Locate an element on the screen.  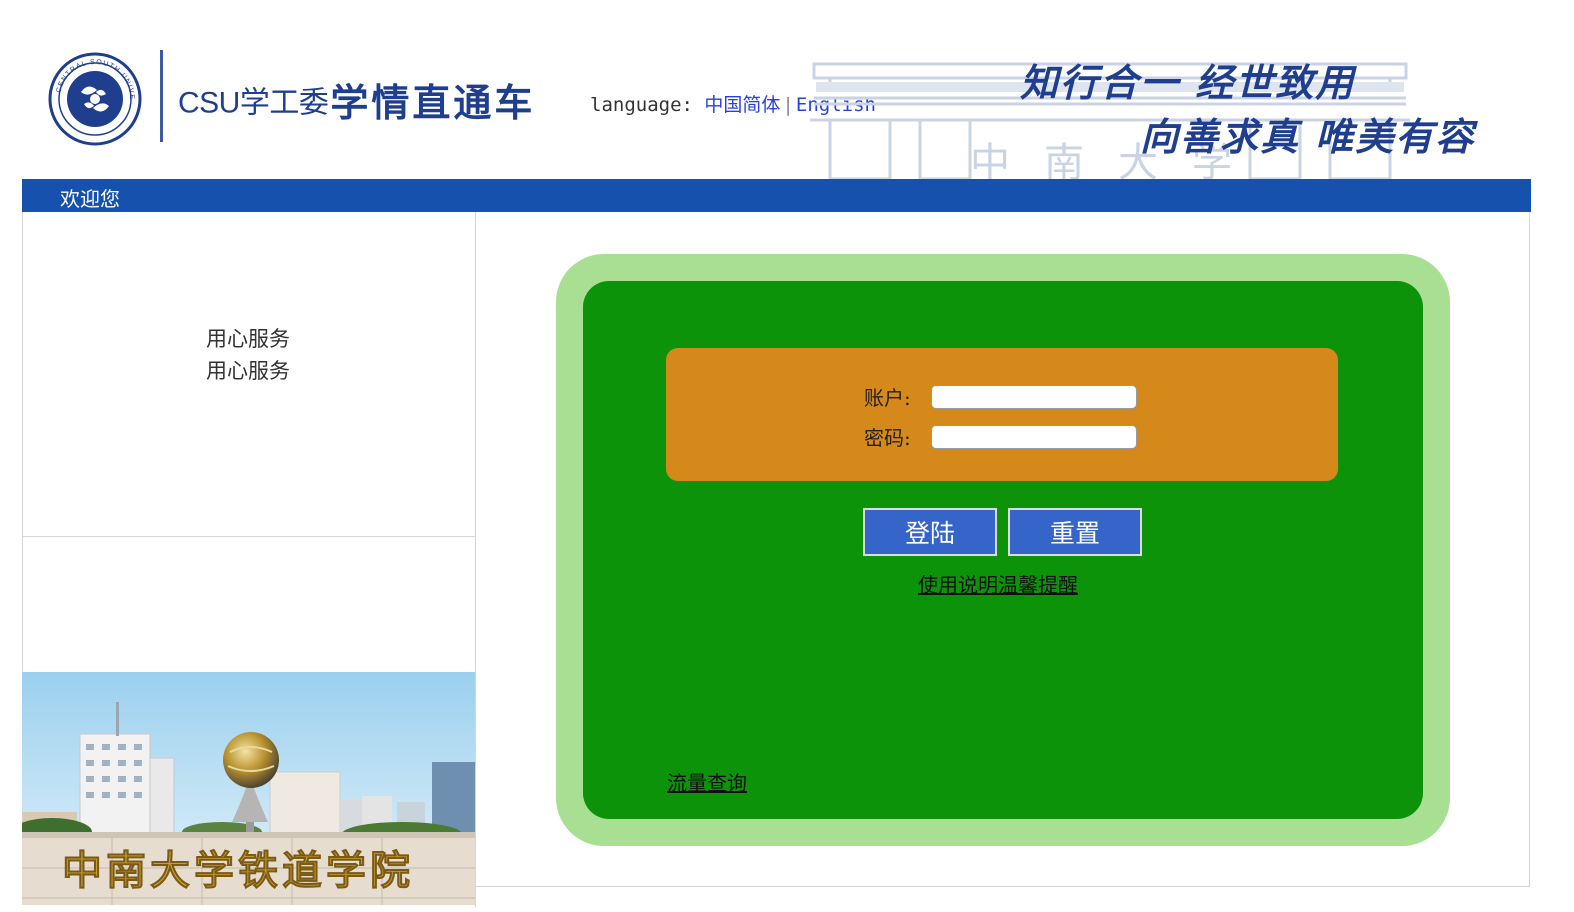
campus-sign-text: 中南大学铁道学院 is located at coordinates (238, 870).